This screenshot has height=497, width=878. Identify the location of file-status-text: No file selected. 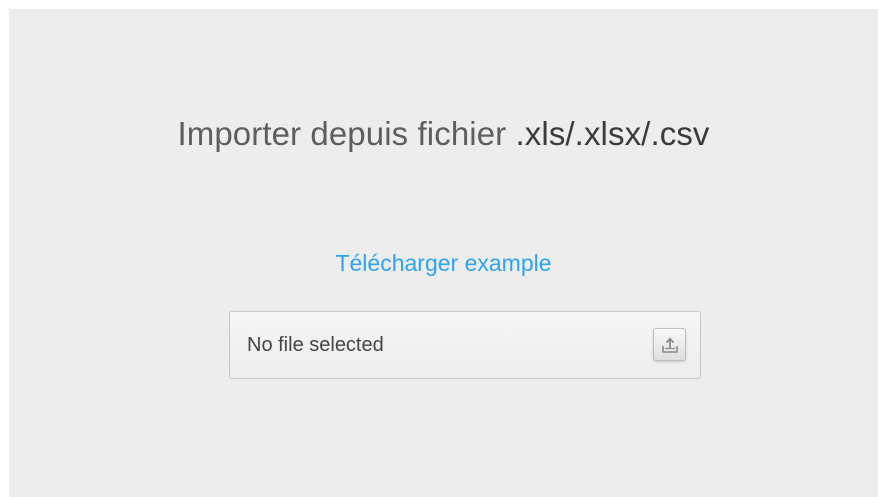
(315, 345).